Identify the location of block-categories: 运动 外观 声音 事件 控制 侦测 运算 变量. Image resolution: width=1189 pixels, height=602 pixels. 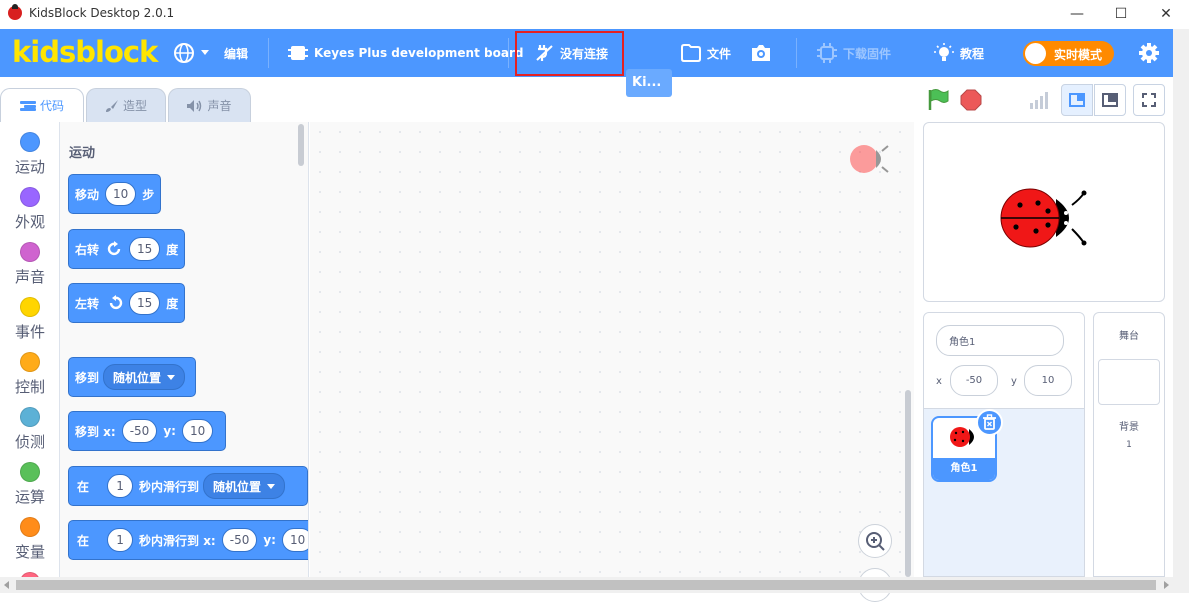
(30, 349).